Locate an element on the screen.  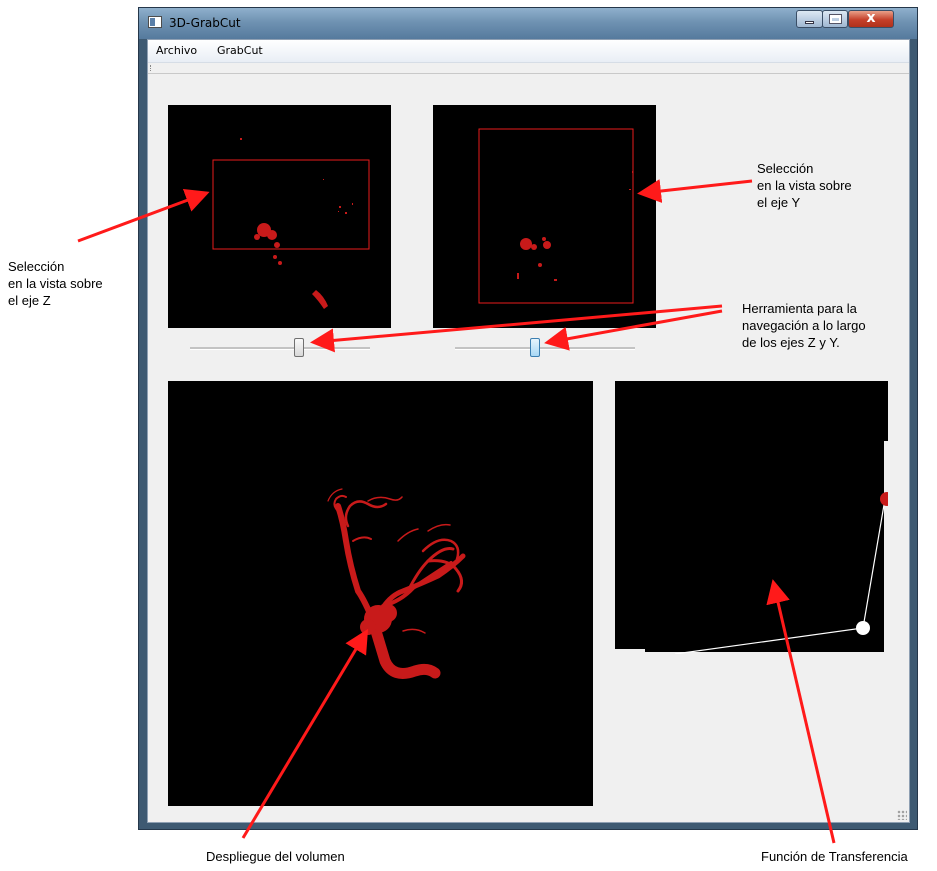
annotation-y-line-2: en la vista sobre is located at coordinates (804, 185).